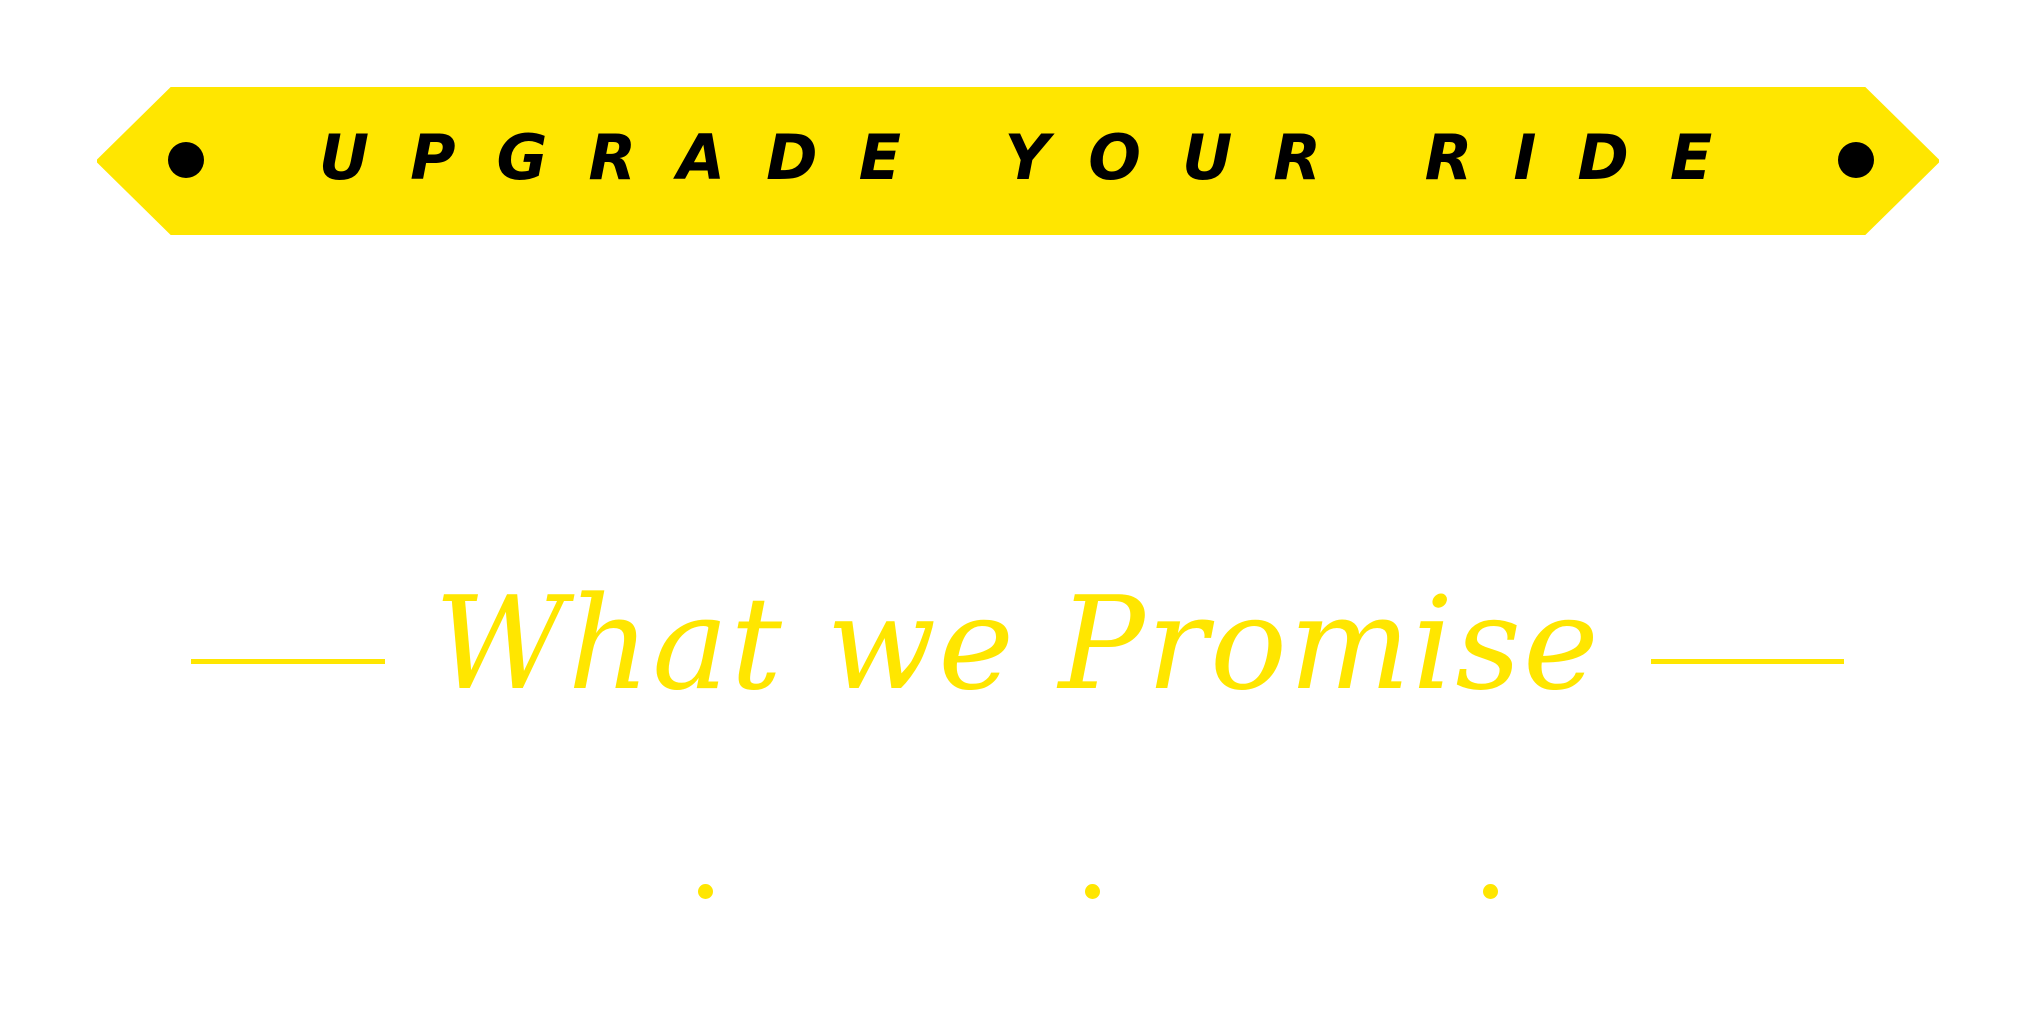 The height and width of the screenshot is (1012, 2031). I want to click on heading-divider-left, so click(288, 661).